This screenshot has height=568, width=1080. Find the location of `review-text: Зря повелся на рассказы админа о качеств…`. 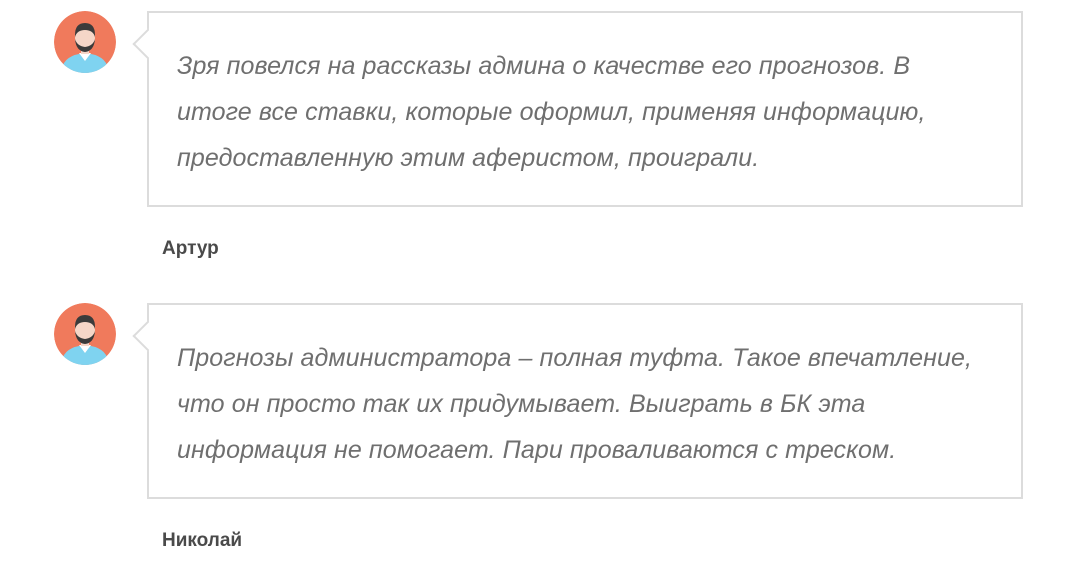

review-text: Зря повелся на рассказы админа о качеств… is located at coordinates (551, 112).